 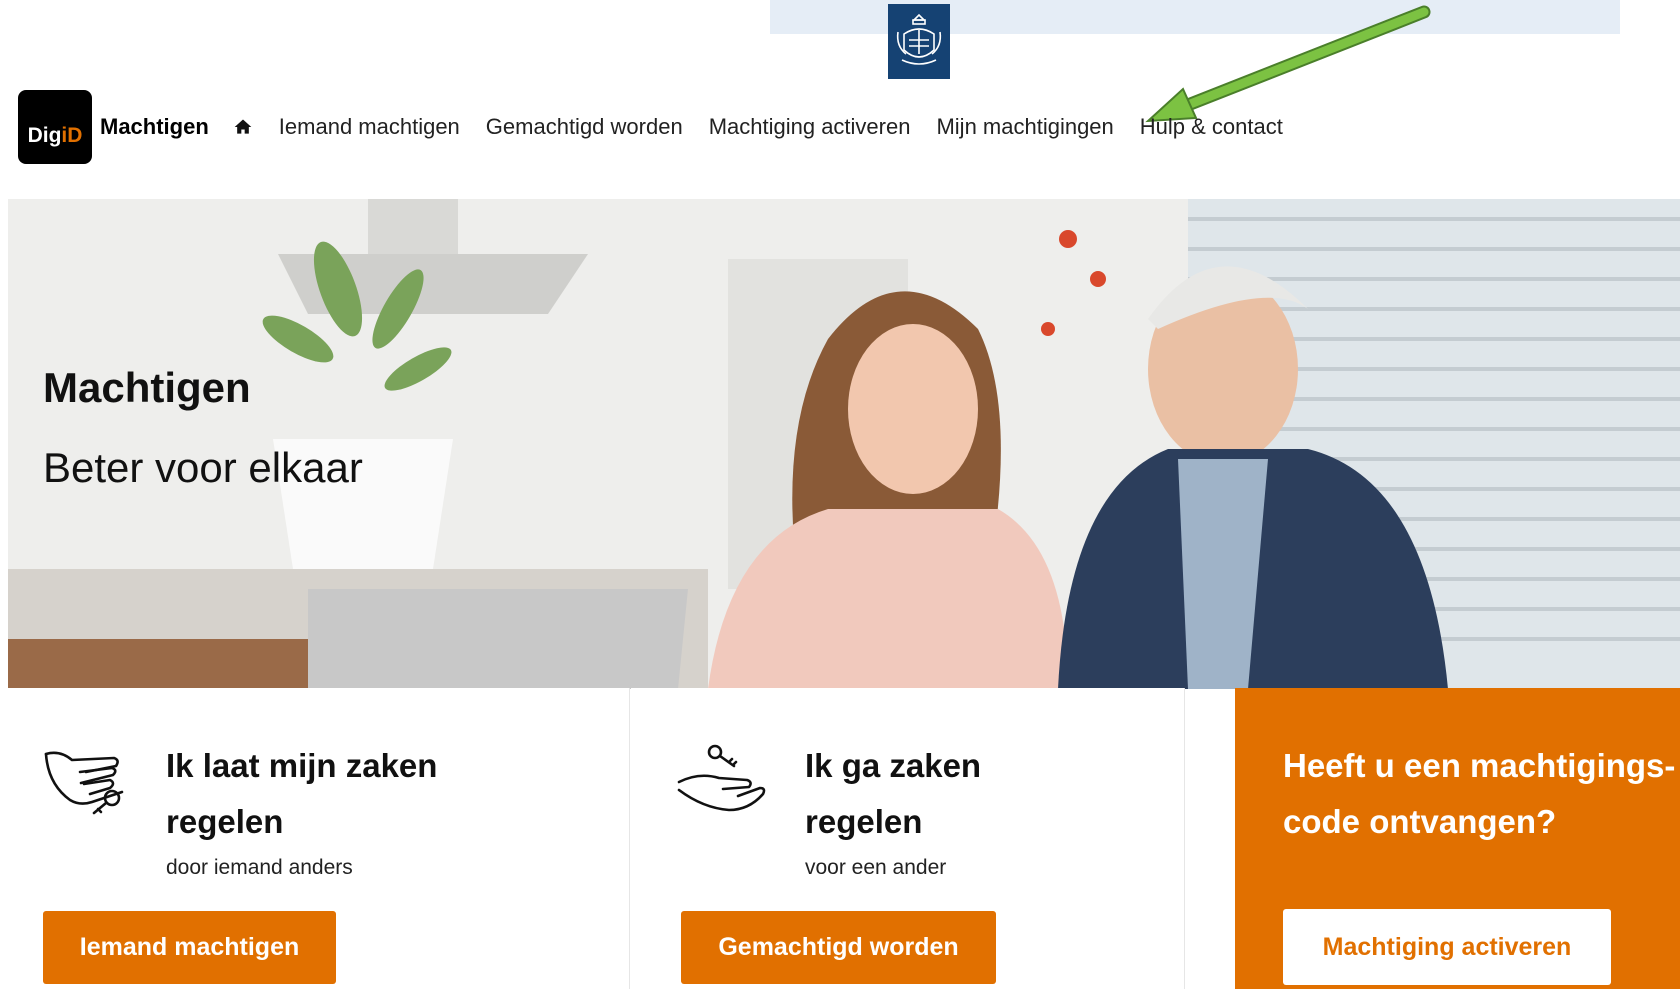 What do you see at coordinates (154, 127) in the screenshot?
I see `brand-name: Machtigen` at bounding box center [154, 127].